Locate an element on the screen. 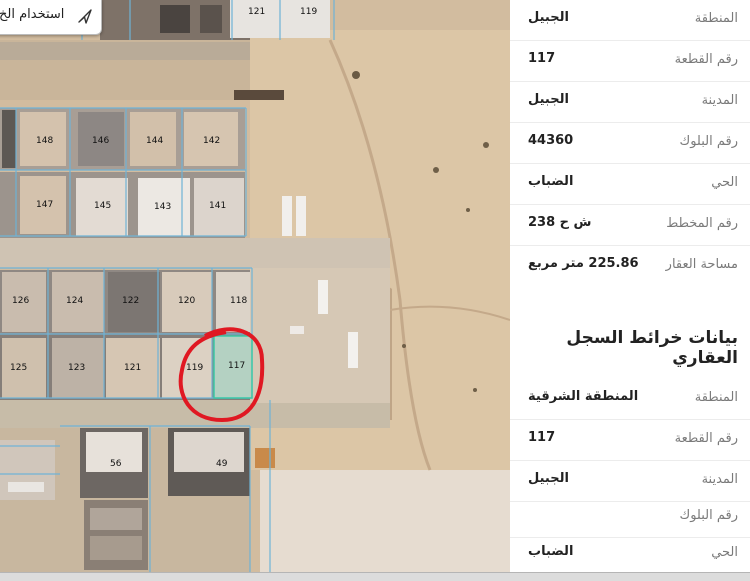  info-row-region: المنطقة الجبيل is located at coordinates (630, 20).